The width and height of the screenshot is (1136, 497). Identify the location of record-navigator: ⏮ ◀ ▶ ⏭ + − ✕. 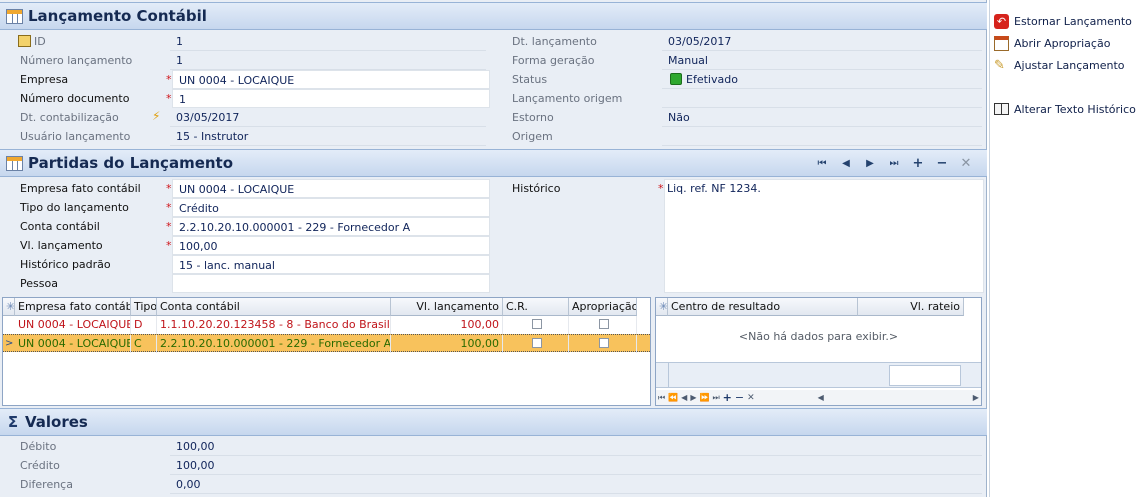
(894, 163).